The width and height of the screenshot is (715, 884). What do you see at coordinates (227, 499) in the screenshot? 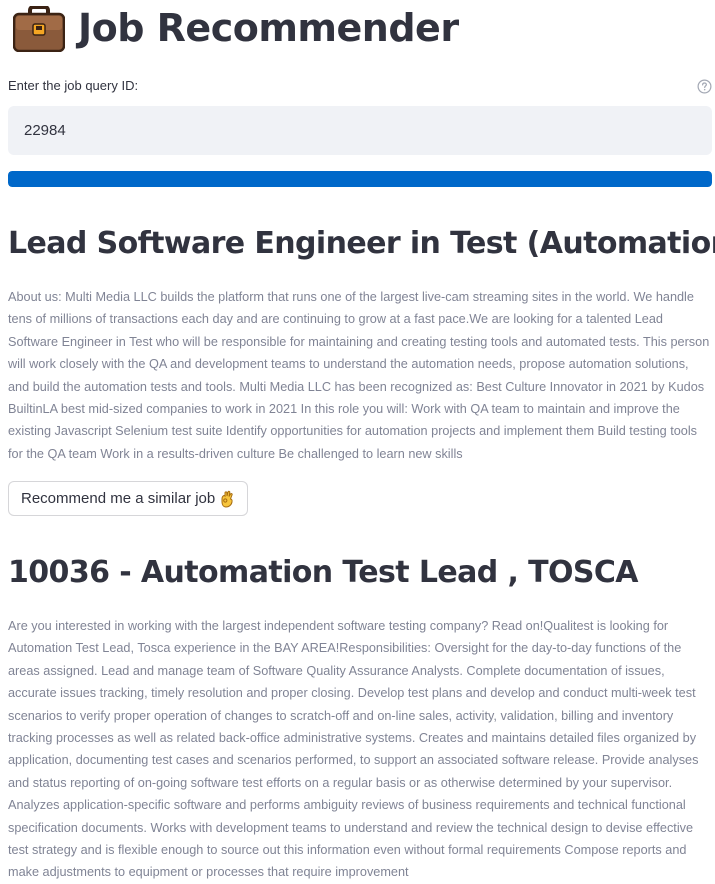
I see `ok-hand-icon` at bounding box center [227, 499].